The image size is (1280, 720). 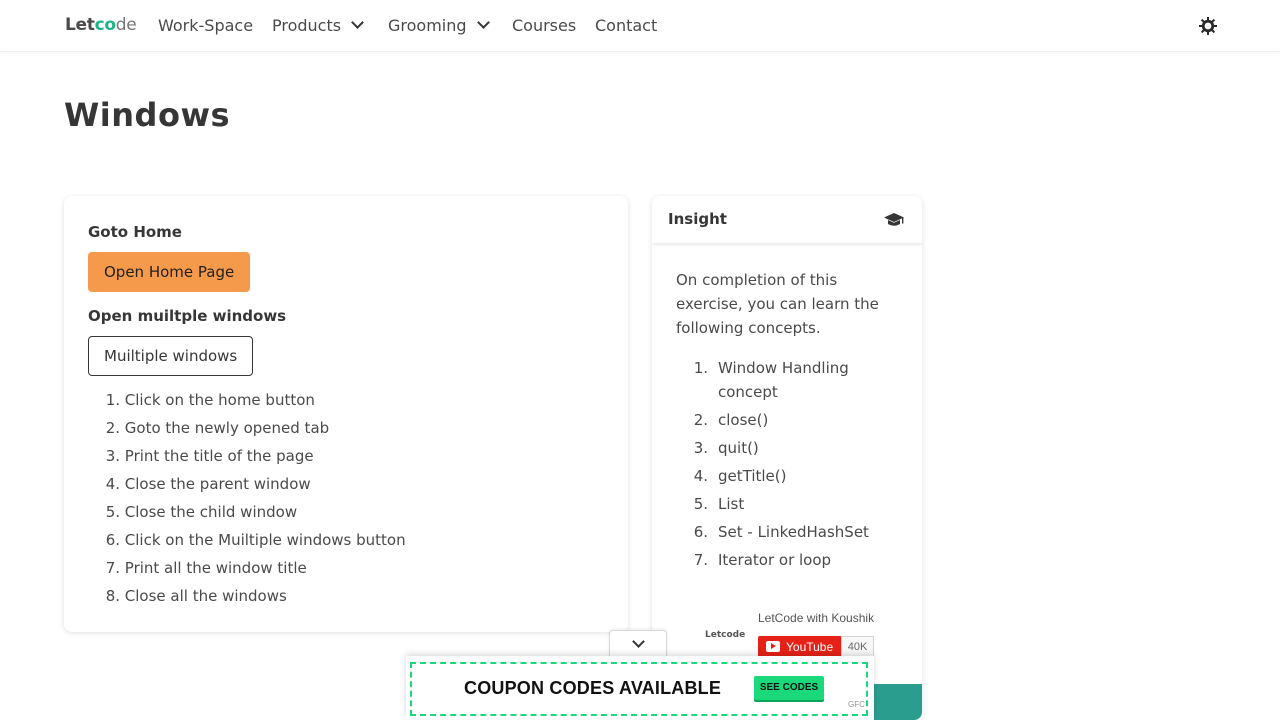 I want to click on ad-frame: COUPON CODES AVAILABLE SEE CODES GFC, so click(x=639, y=689).